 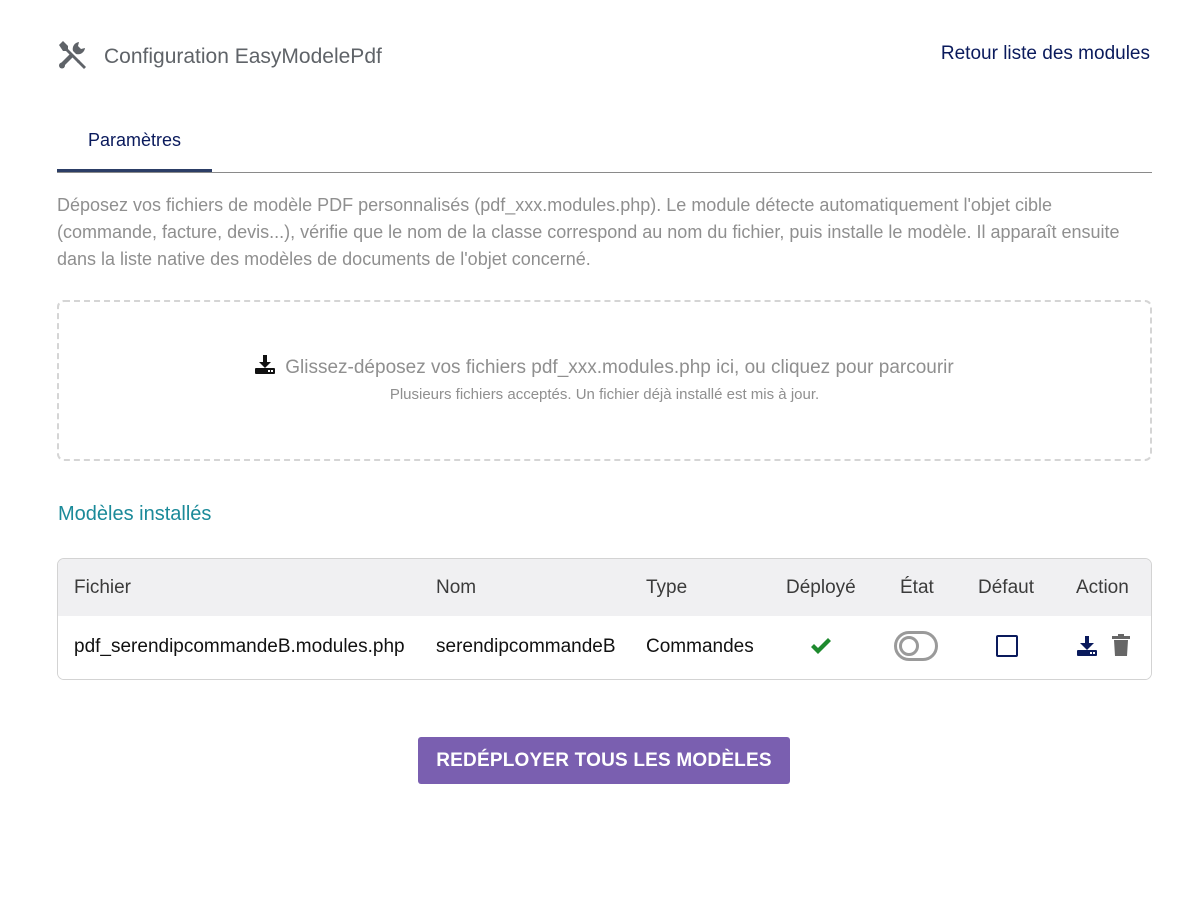 What do you see at coordinates (1006, 587) in the screenshot?
I see `column-header-defaut: Défaut` at bounding box center [1006, 587].